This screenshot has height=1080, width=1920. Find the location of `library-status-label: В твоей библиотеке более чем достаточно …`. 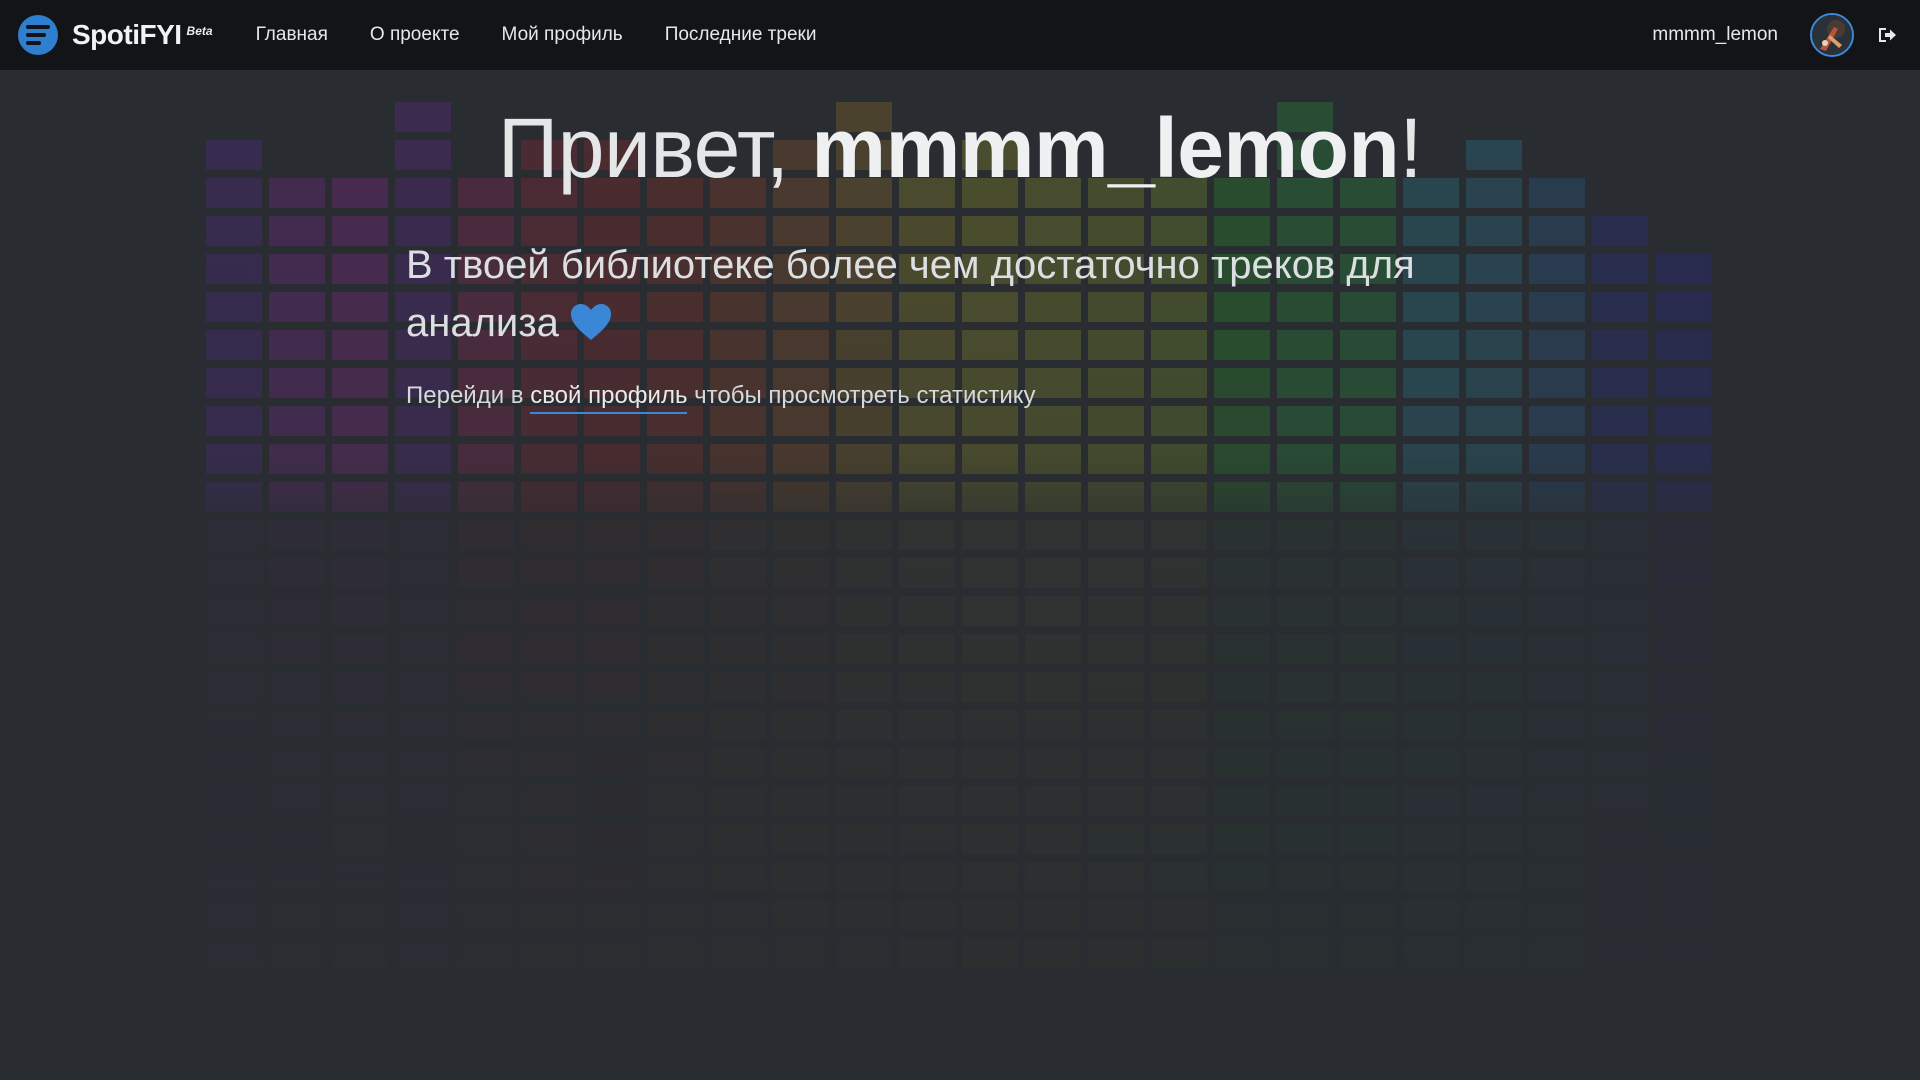

library-status-label: В твоей библиотеке более чем достаточно … is located at coordinates (910, 294).